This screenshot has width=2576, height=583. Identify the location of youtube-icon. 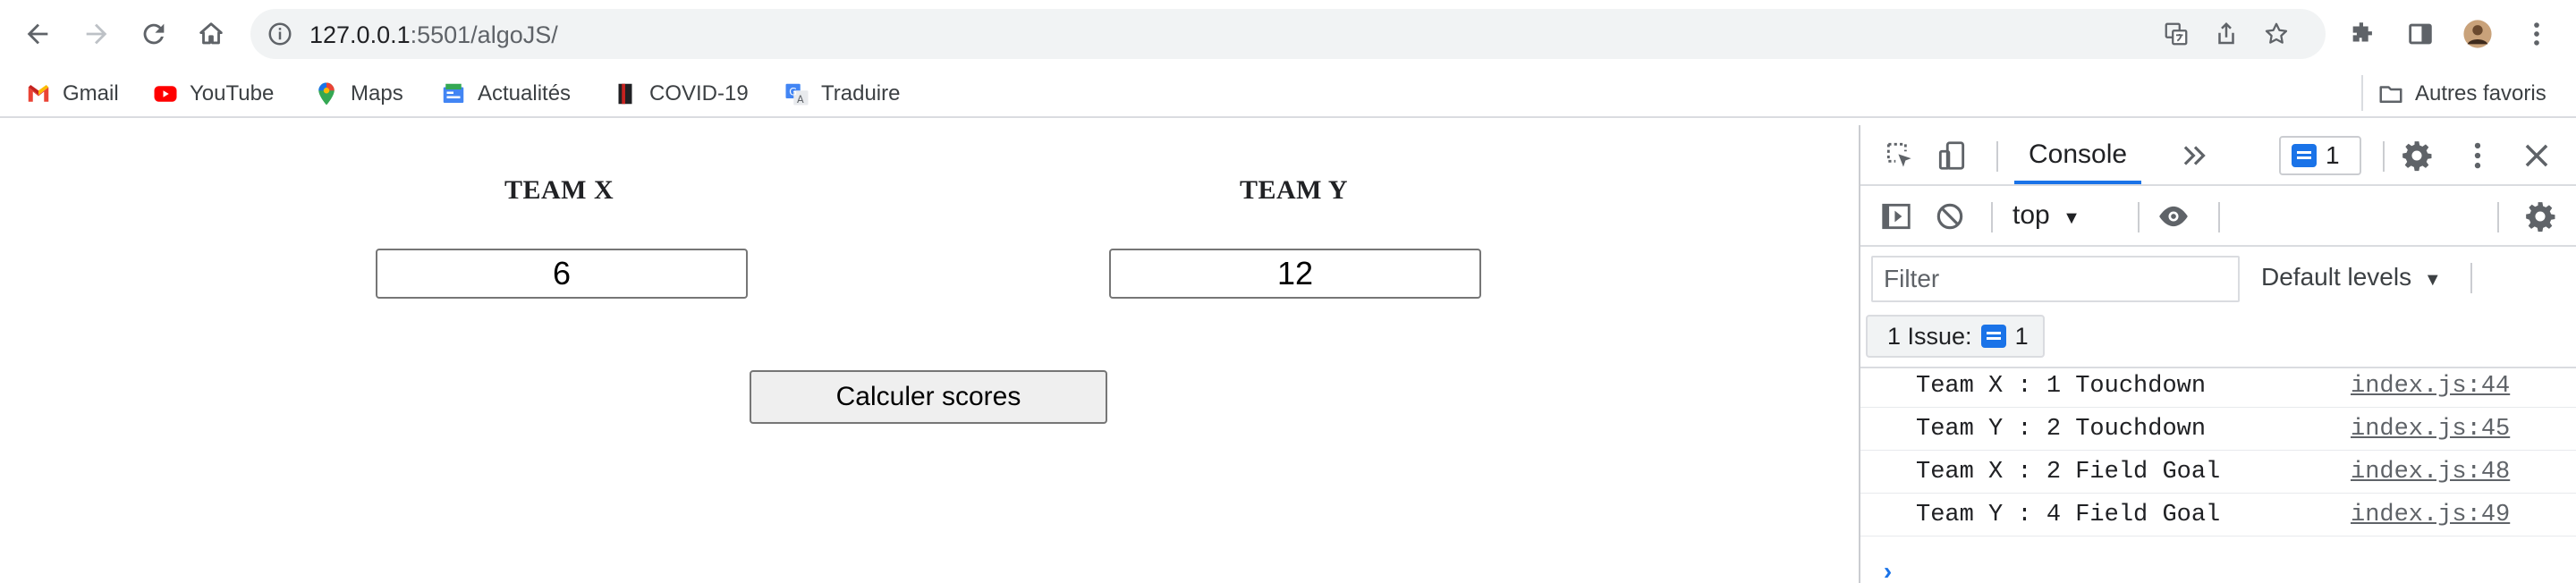
(165, 94).